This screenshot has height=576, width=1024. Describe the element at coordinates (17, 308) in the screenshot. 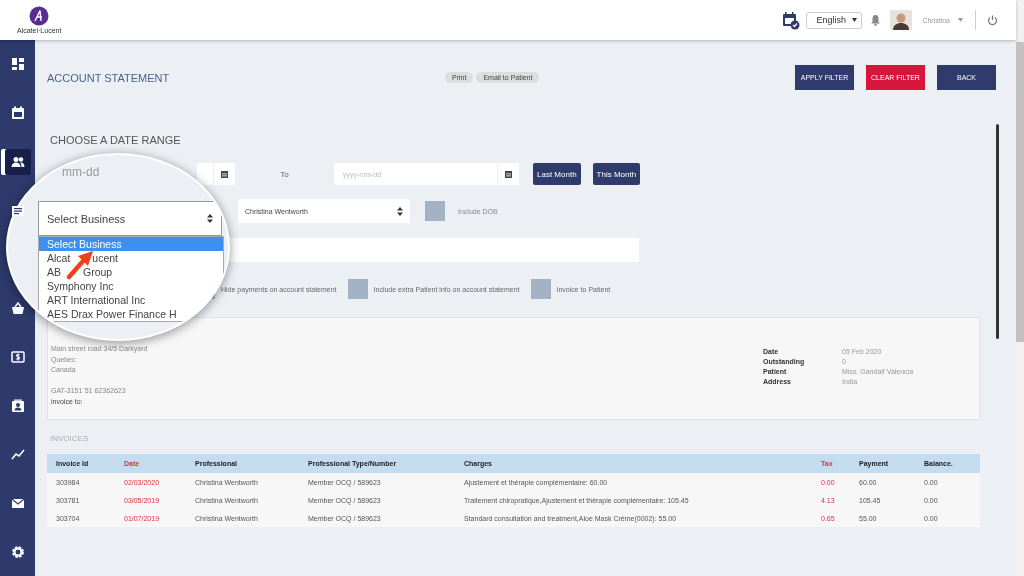

I see `basket-icon` at that location.